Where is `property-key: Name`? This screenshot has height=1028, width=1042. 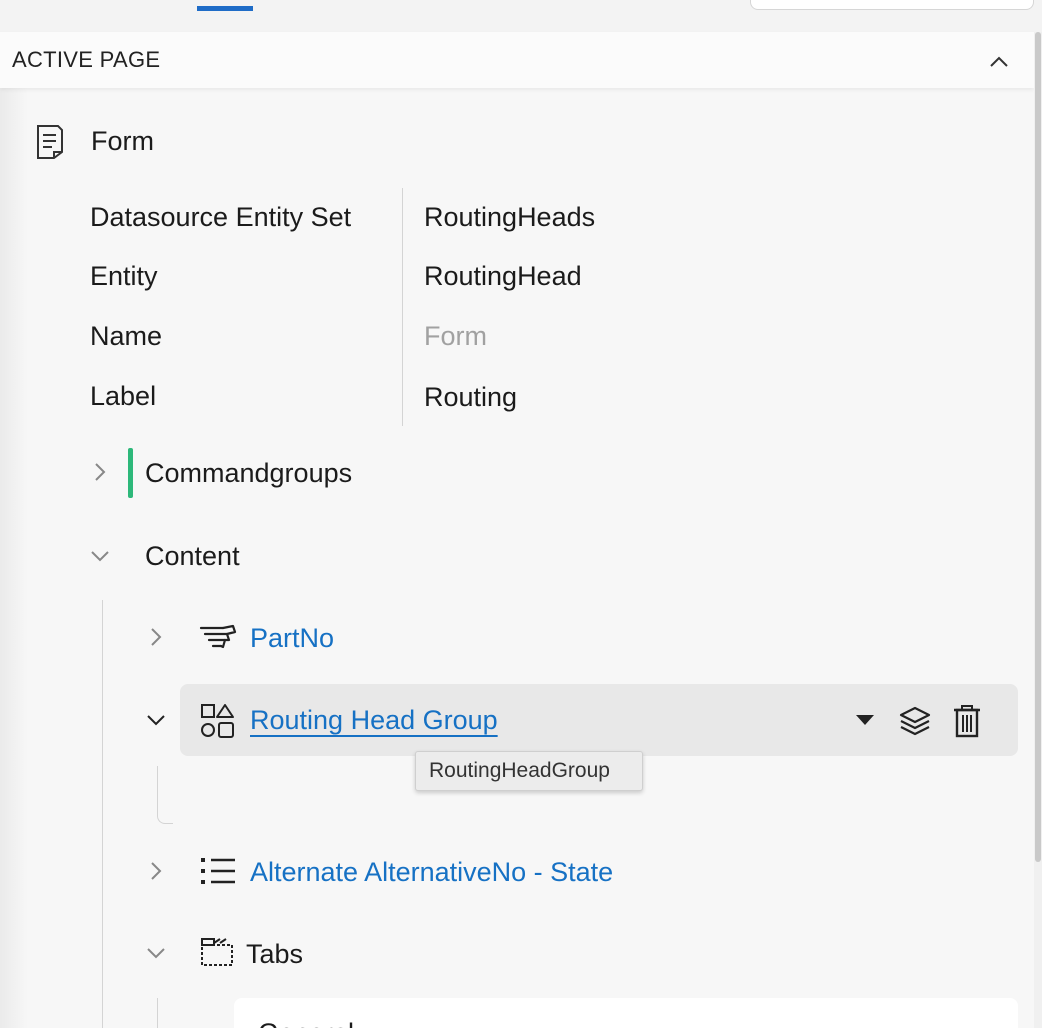 property-key: Name is located at coordinates (126, 336).